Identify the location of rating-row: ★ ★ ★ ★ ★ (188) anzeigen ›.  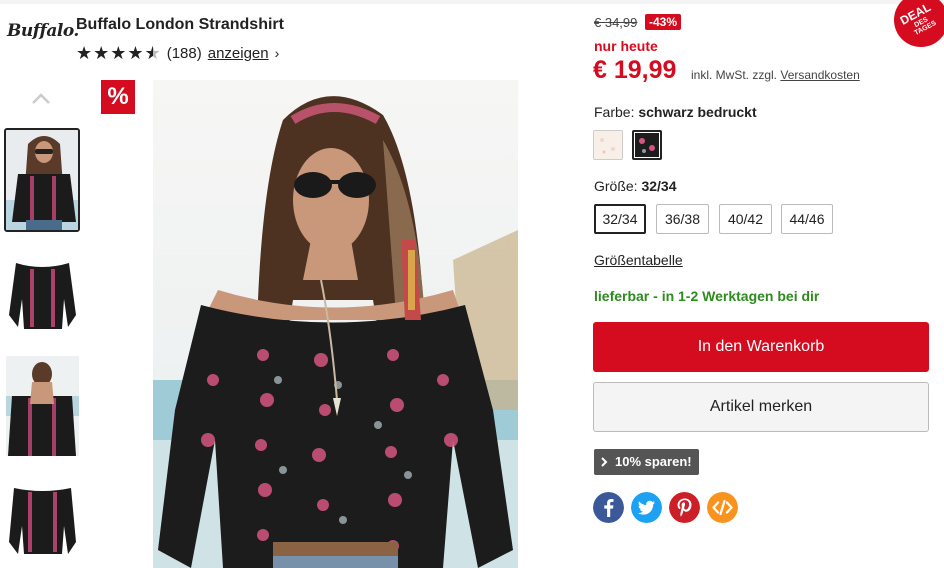
(177, 53).